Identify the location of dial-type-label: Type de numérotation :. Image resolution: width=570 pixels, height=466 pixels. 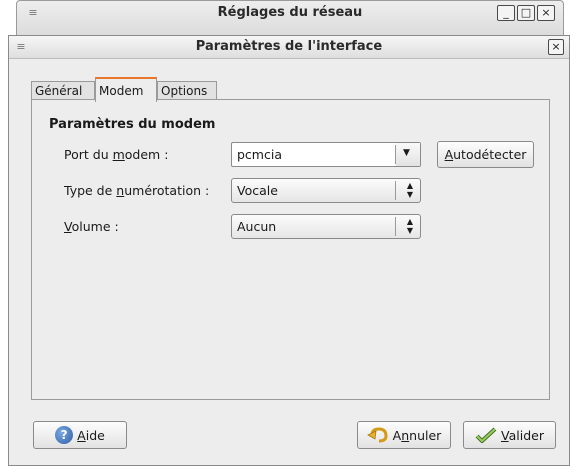
(137, 190).